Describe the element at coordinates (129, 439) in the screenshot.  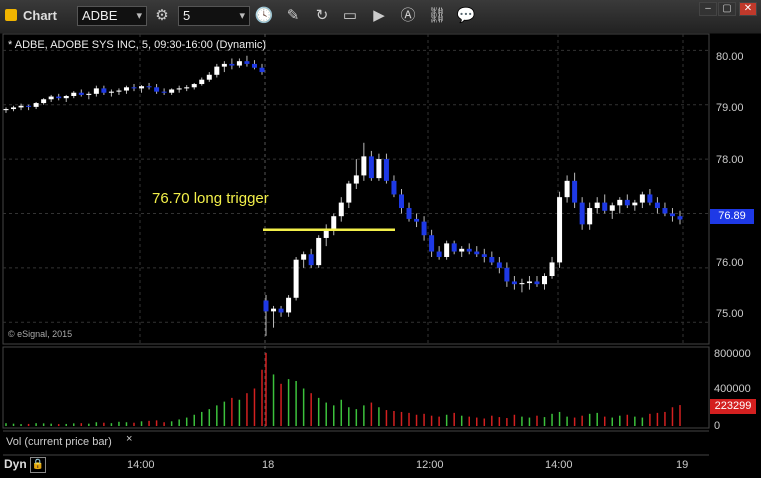
I see `close-pane-icon: ×` at that location.